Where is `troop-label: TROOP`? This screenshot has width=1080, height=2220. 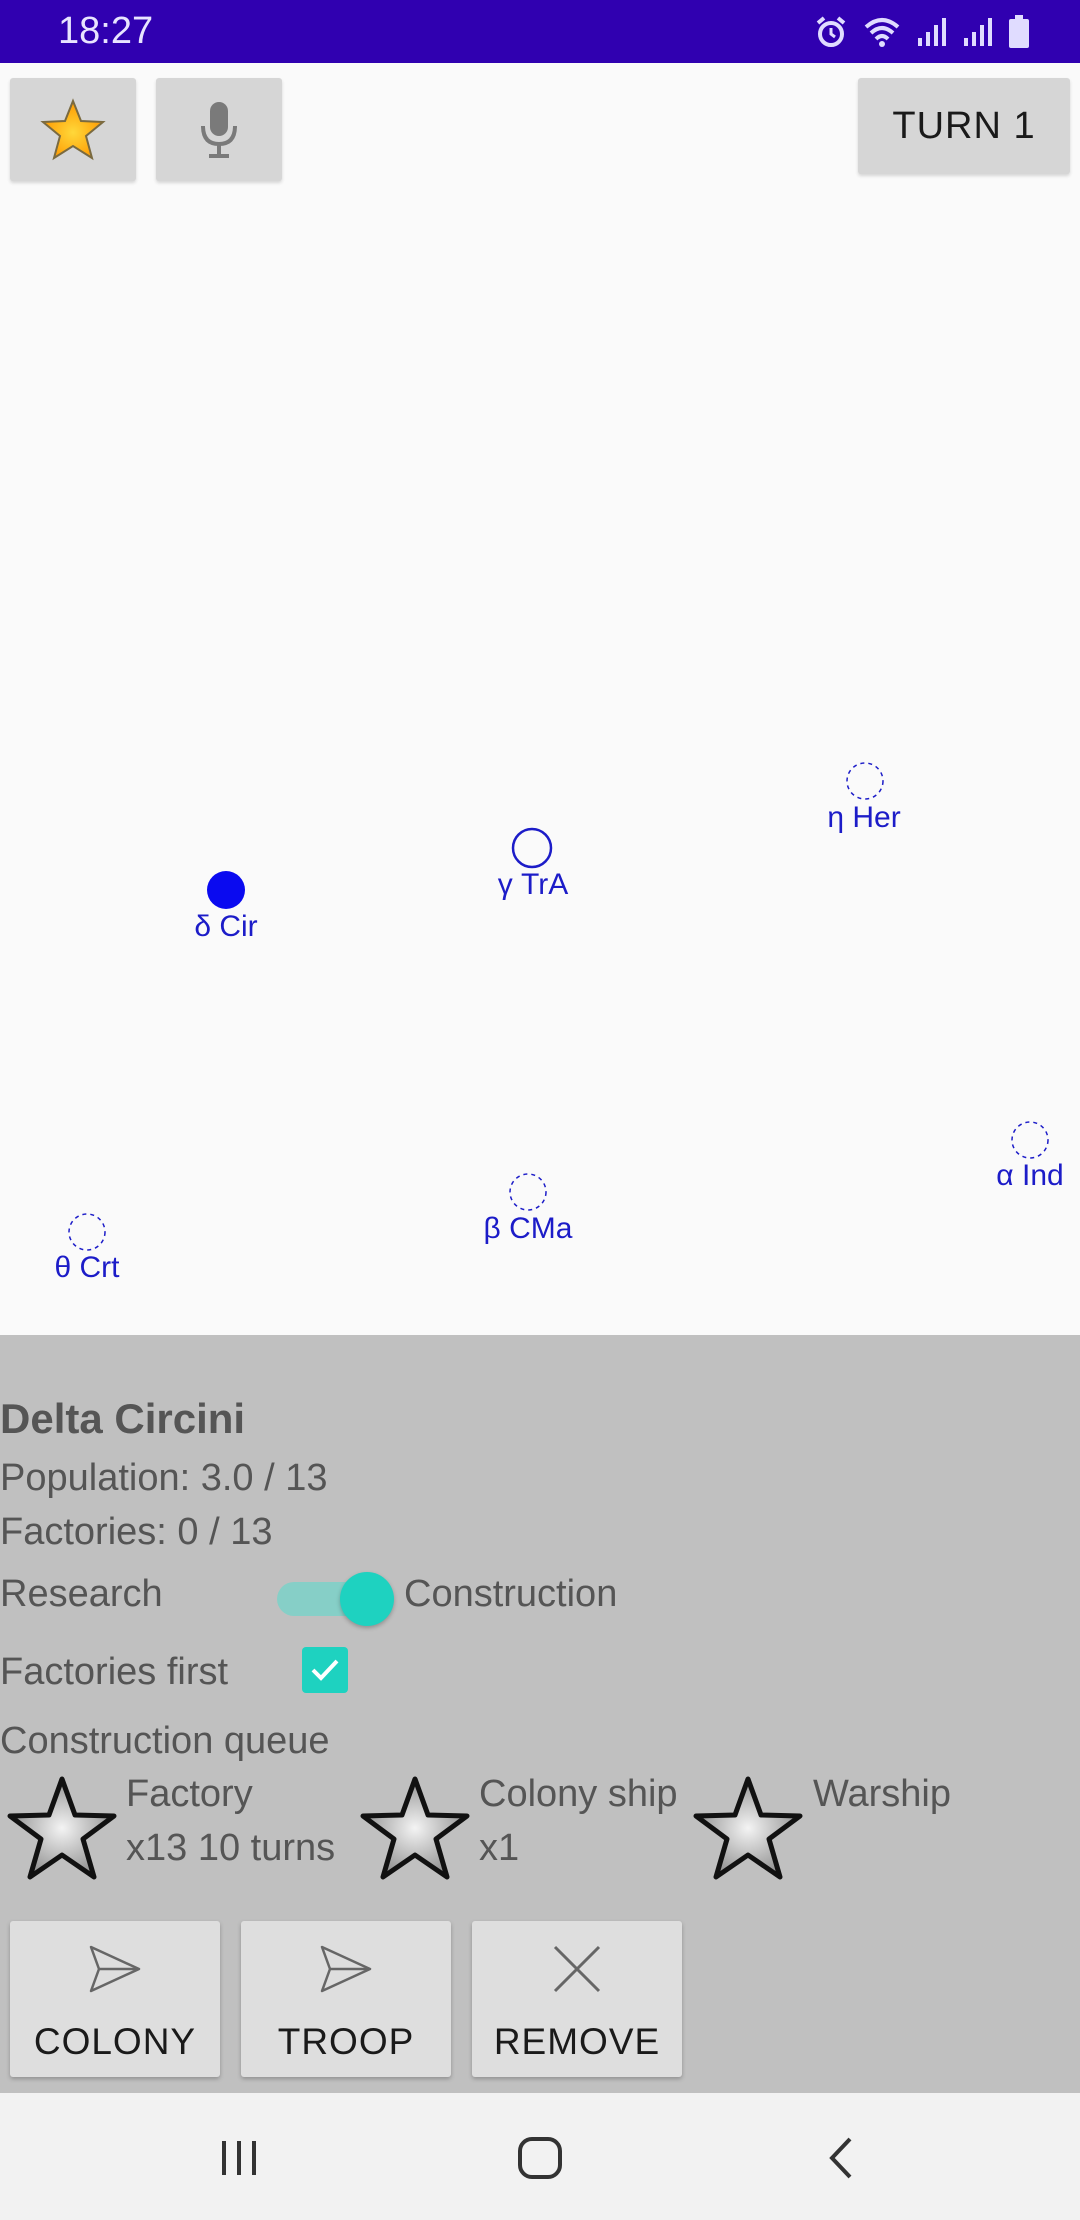
troop-label: TROOP is located at coordinates (346, 2041).